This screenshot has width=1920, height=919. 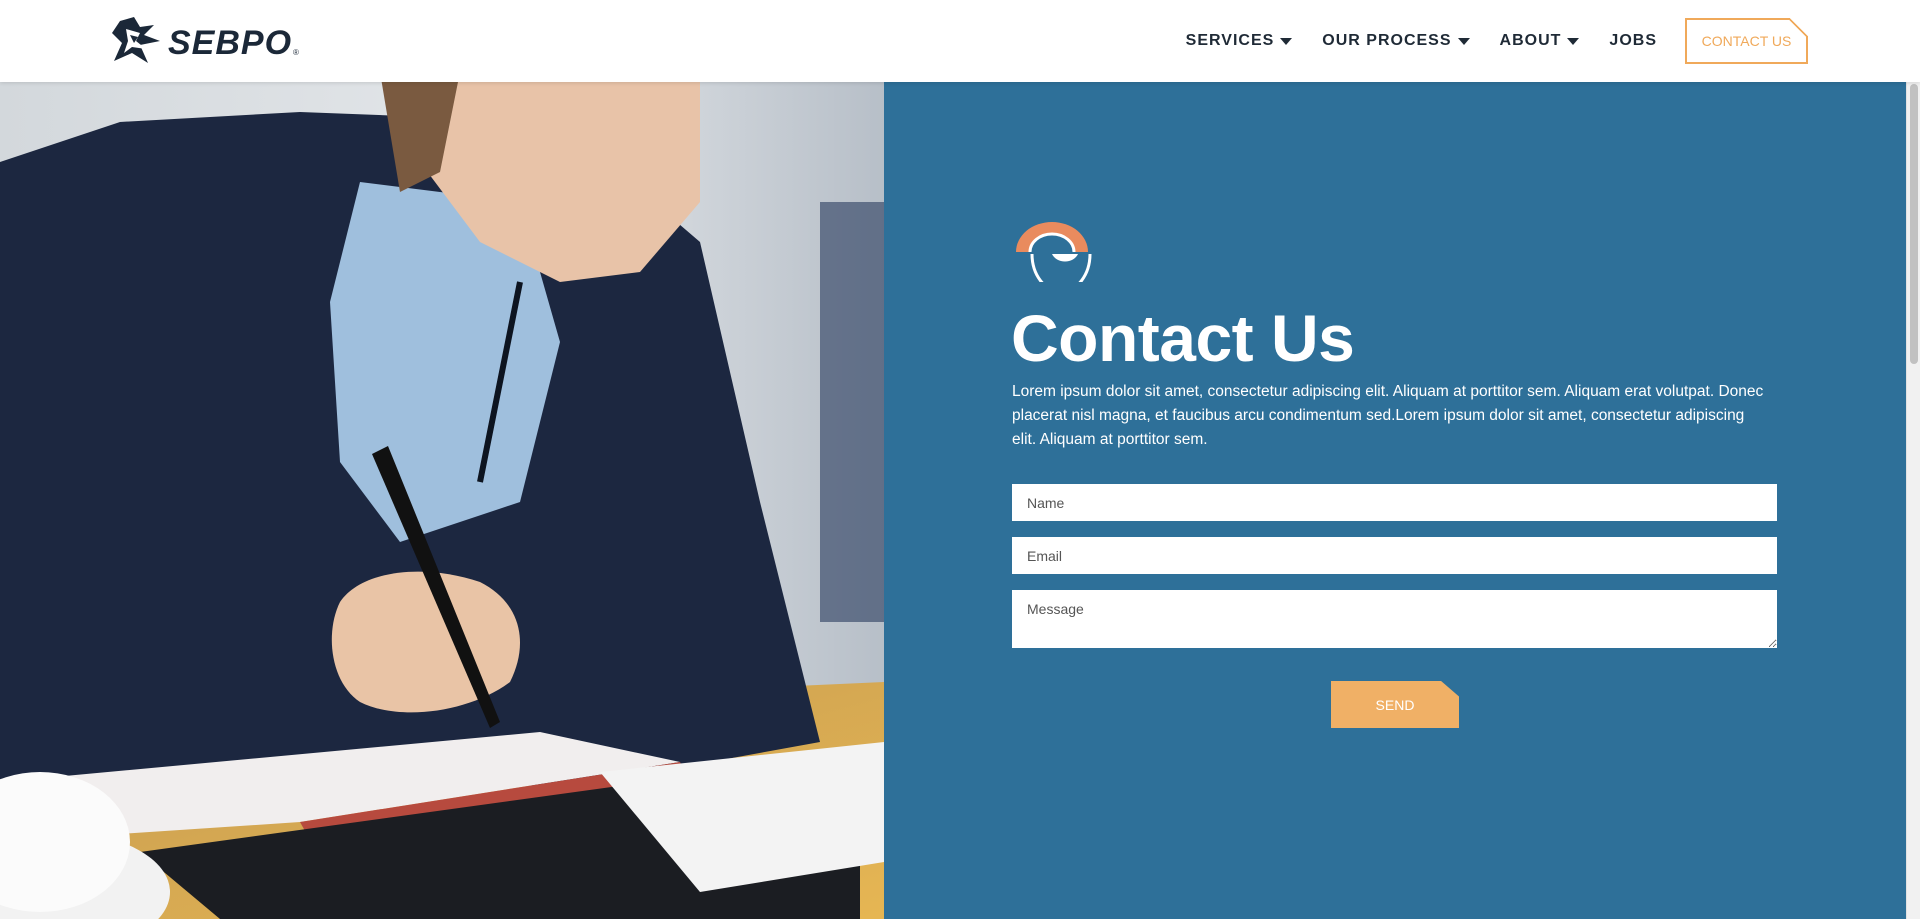 I want to click on contact-us-button: CONTACT US, so click(x=1746, y=41).